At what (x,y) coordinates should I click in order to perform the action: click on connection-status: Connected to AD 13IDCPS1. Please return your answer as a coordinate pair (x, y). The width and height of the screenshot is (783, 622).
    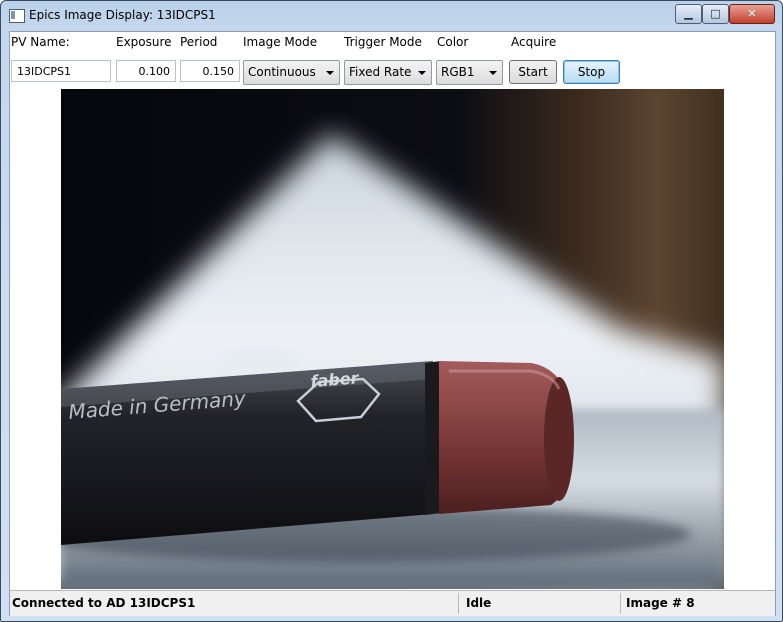
    Looking at the image, I should click on (104, 603).